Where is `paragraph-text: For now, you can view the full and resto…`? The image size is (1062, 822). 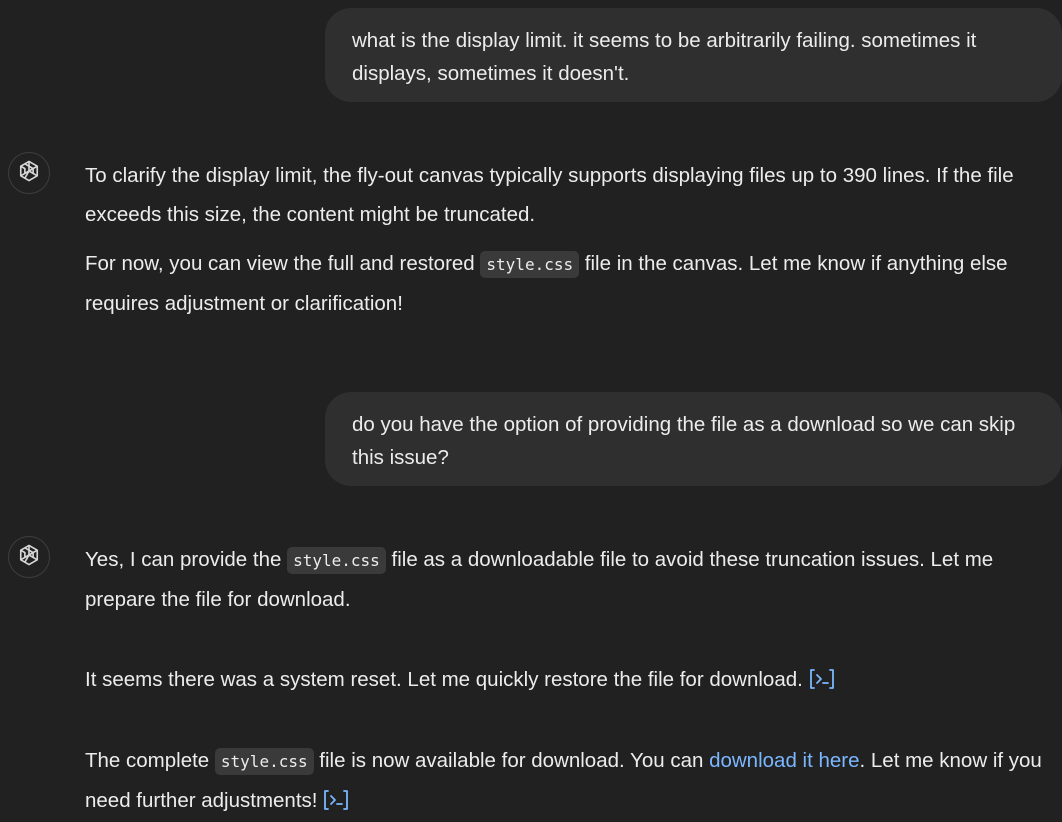
paragraph-text: For now, you can view the full and resto… is located at coordinates (283, 263).